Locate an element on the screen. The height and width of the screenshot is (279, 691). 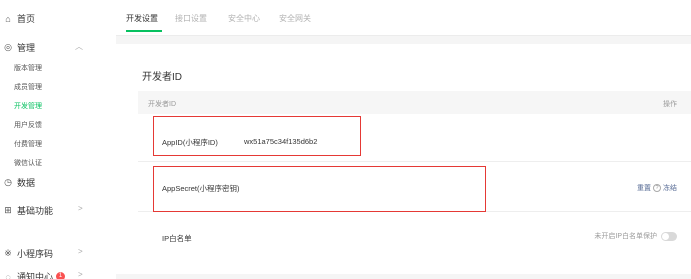
highlight-box-appsecret is located at coordinates (319, 189).